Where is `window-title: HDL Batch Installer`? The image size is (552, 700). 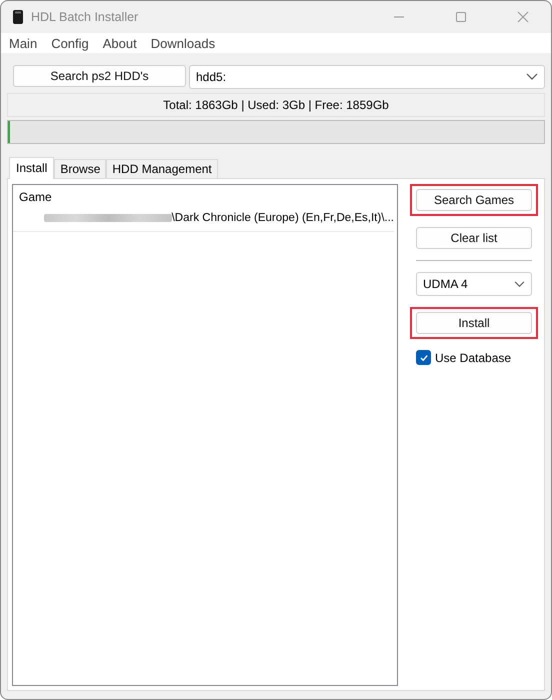 window-title: HDL Batch Installer is located at coordinates (84, 17).